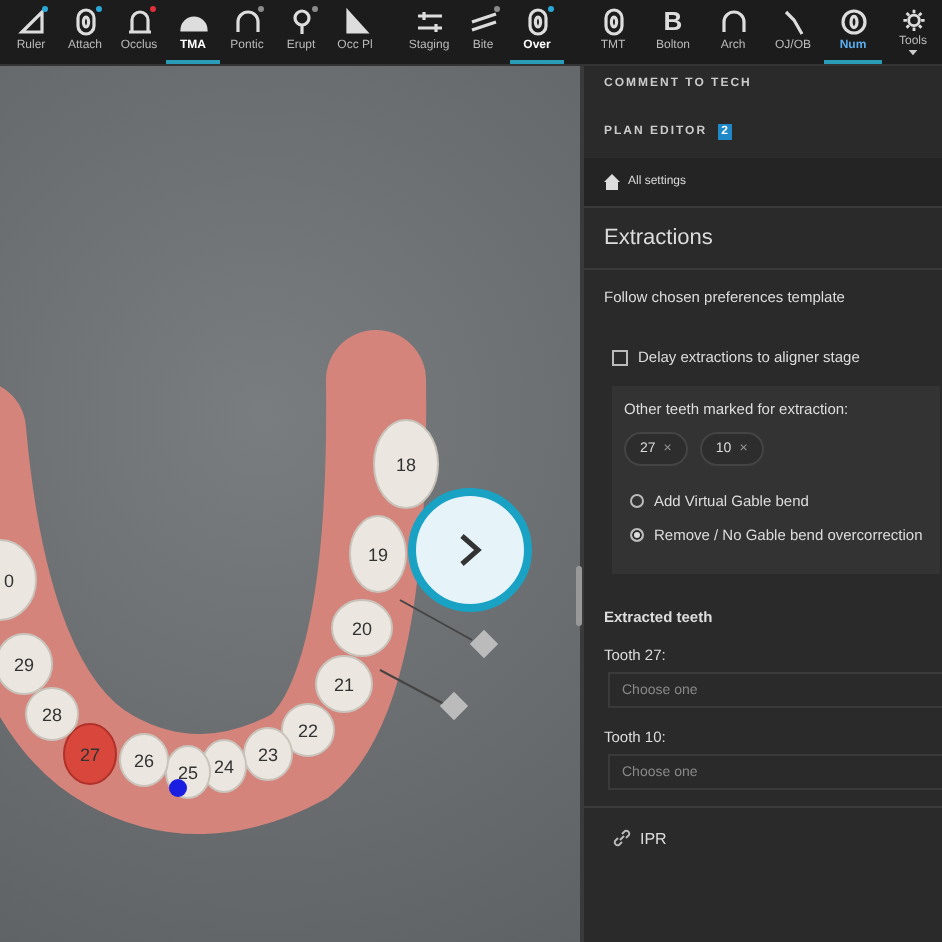 The image size is (942, 942). What do you see at coordinates (913, 53) in the screenshot?
I see `caret-icon` at bounding box center [913, 53].